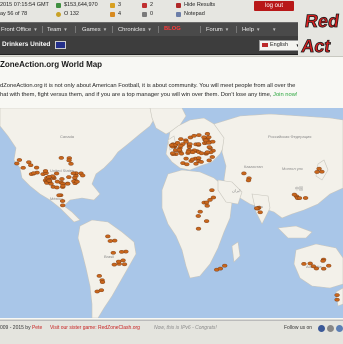 This screenshot has width=343, height=344. I want to click on sister-game-link: RedZoneClash.org, so click(119, 328).